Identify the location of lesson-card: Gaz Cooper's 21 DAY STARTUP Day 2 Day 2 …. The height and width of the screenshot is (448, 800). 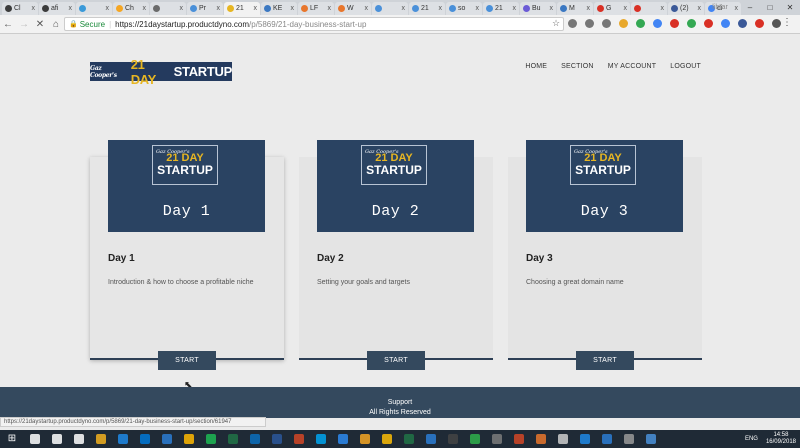
(396, 255).